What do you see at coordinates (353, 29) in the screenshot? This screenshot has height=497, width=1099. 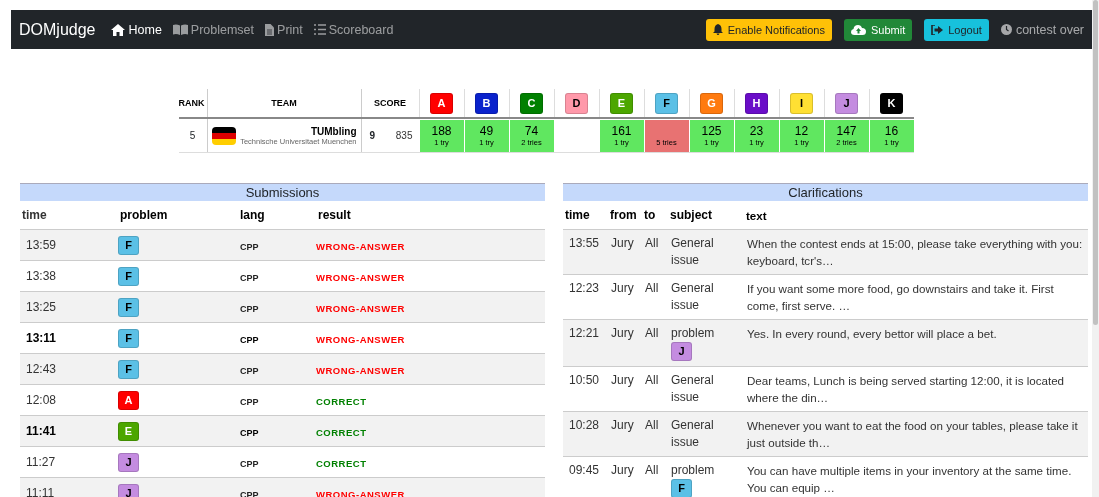 I see `nav-link: Scoreboard` at bounding box center [353, 29].